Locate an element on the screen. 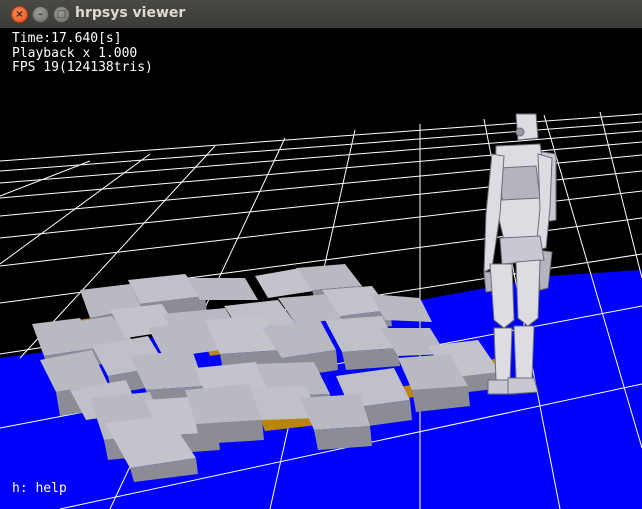  close-window-button: × is located at coordinates (19, 14).